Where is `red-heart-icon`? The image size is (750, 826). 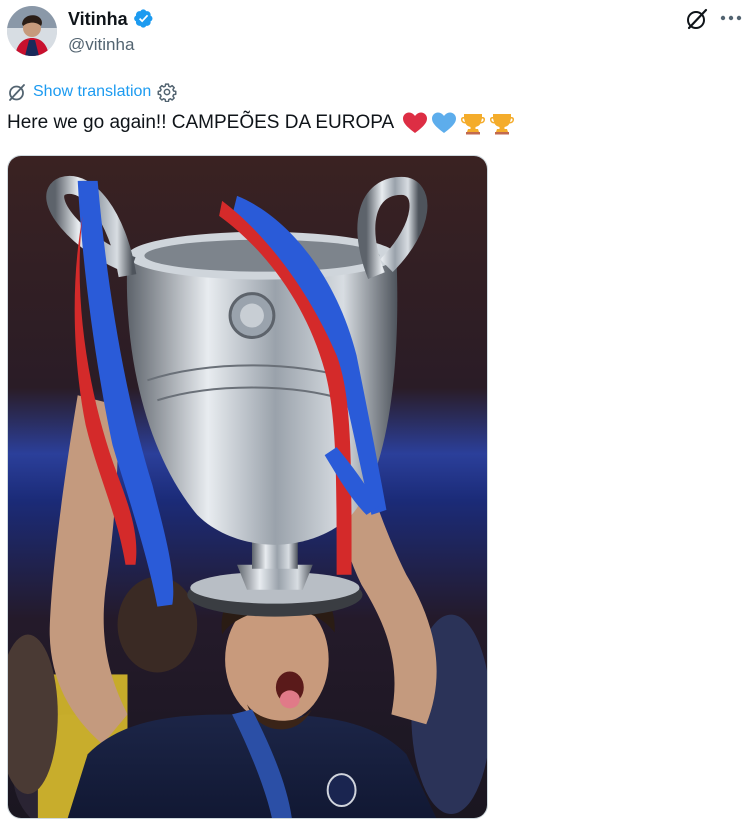 red-heart-icon is located at coordinates (415, 122).